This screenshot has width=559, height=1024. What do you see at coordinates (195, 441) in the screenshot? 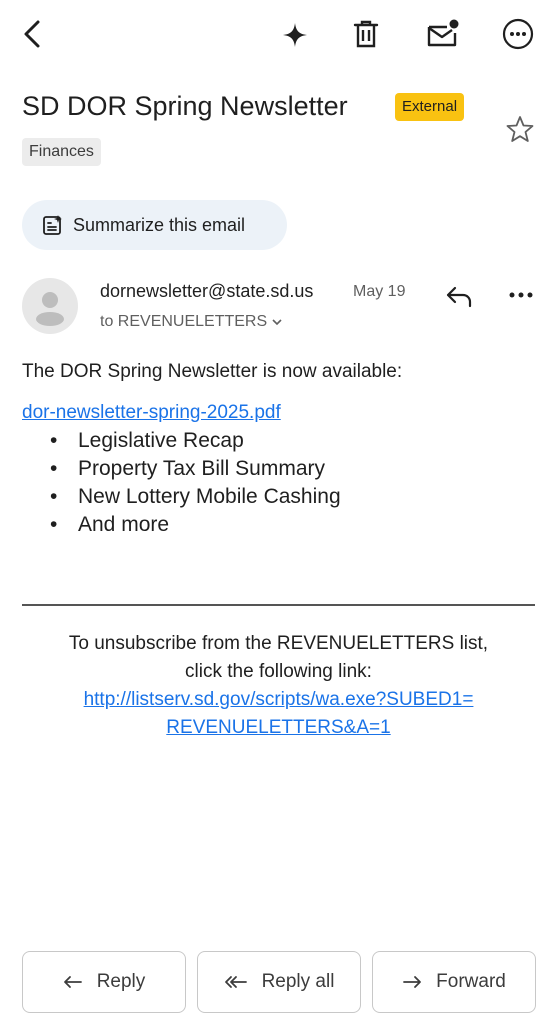
I see `list-item: Legislative Recap` at bounding box center [195, 441].